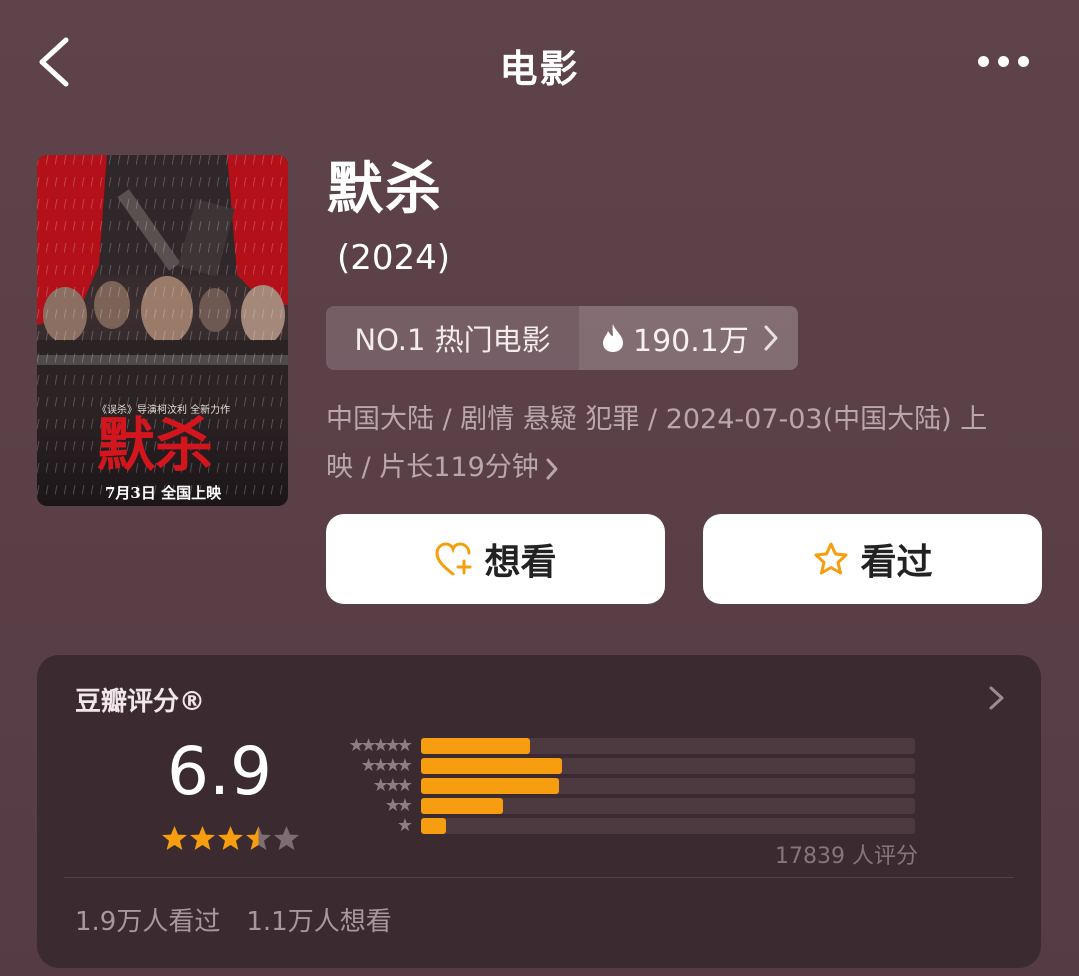 The width and height of the screenshot is (1079, 976). Describe the element at coordinates (539, 877) in the screenshot. I see `divider` at that location.